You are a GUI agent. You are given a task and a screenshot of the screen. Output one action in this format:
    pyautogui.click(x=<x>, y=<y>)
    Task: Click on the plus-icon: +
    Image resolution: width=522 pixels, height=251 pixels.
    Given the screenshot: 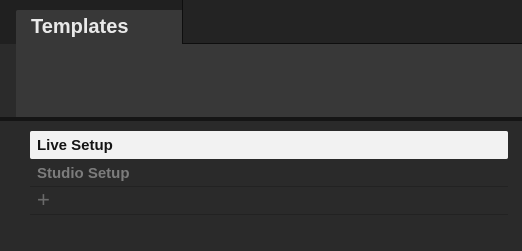 What is the action you would take?
    pyautogui.click(x=43, y=199)
    